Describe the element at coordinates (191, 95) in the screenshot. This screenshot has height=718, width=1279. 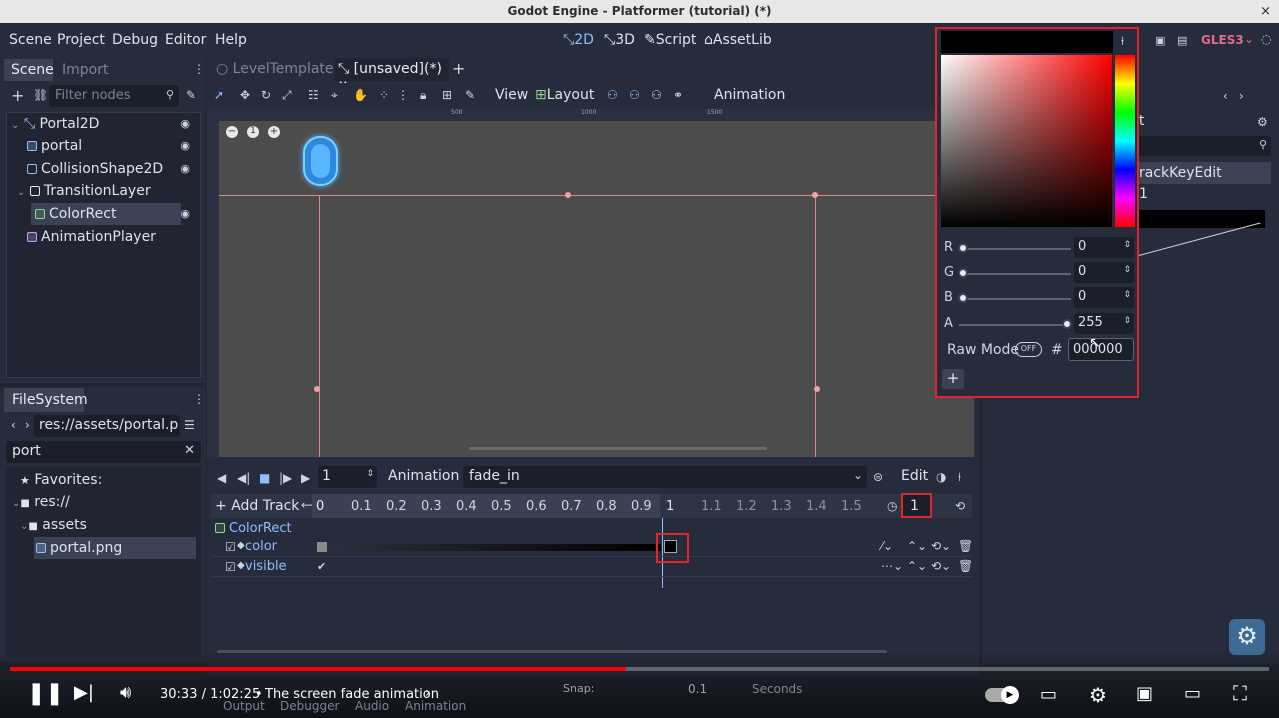
I see `script-attach-icon: ✎` at that location.